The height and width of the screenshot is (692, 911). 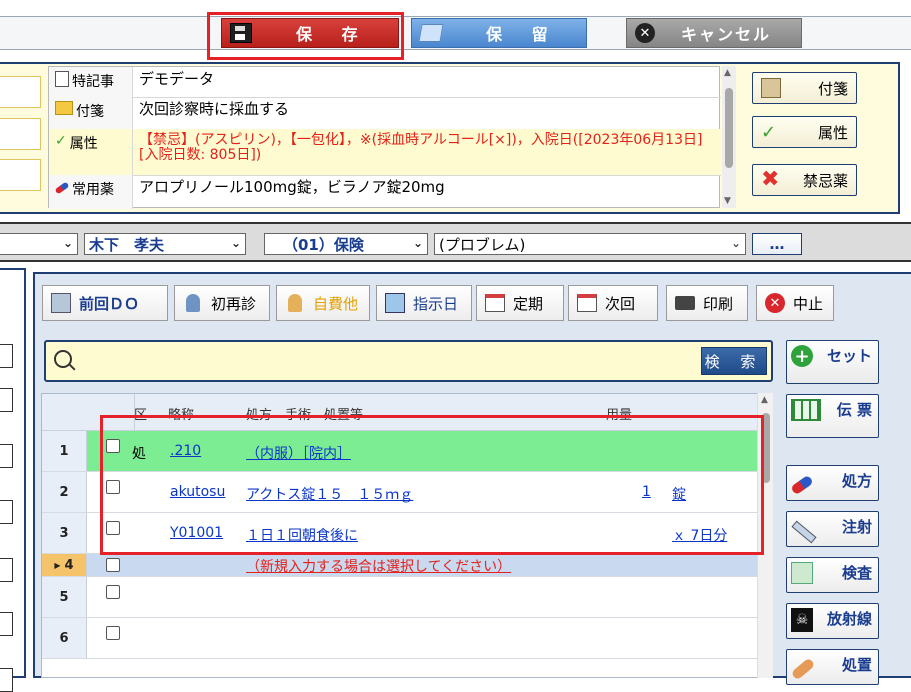 What do you see at coordinates (802, 356) in the screenshot?
I see `plus-icon: +` at bounding box center [802, 356].